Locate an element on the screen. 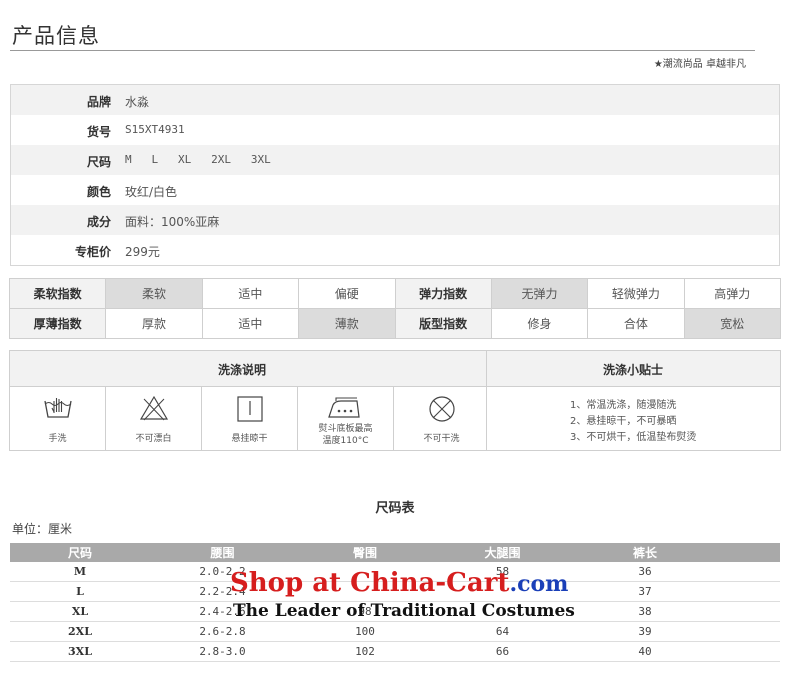 Image resolution: width=790 pixels, height=689 pixels. size-header-cell: 尺码 is located at coordinates (80, 552).